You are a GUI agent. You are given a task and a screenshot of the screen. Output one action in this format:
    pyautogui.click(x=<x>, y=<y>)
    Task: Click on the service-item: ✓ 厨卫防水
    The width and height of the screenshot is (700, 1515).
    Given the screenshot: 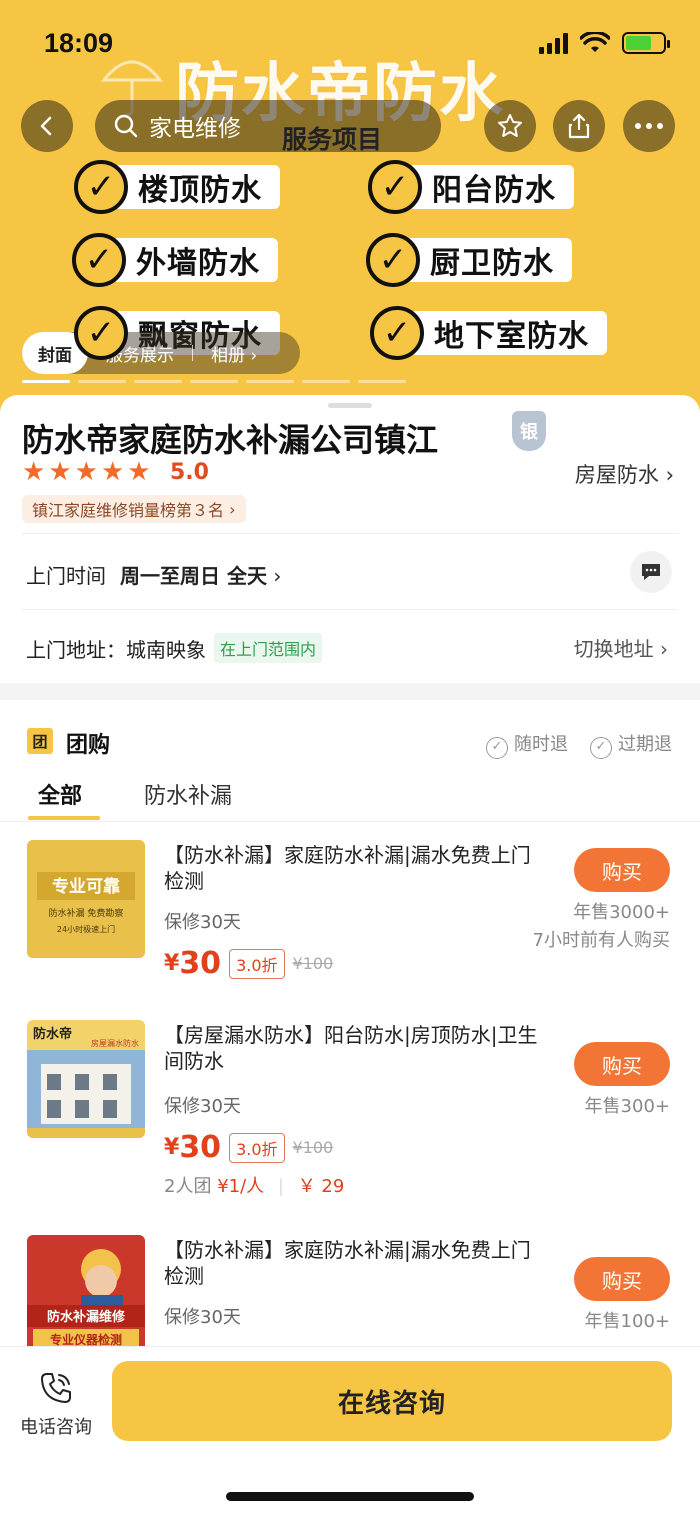 What is the action you would take?
    pyautogui.click(x=469, y=260)
    